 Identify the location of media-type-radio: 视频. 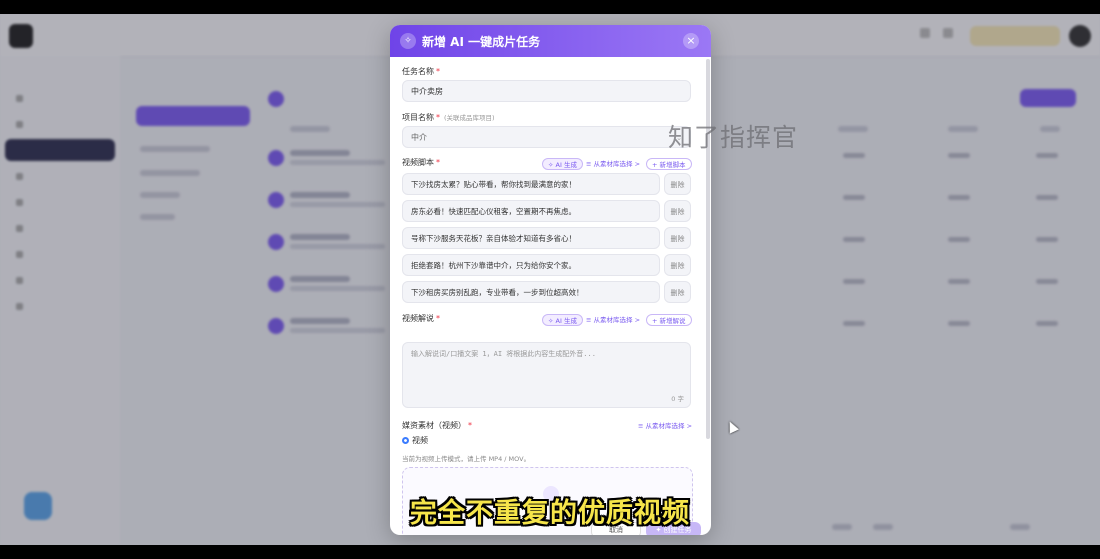
(415, 440).